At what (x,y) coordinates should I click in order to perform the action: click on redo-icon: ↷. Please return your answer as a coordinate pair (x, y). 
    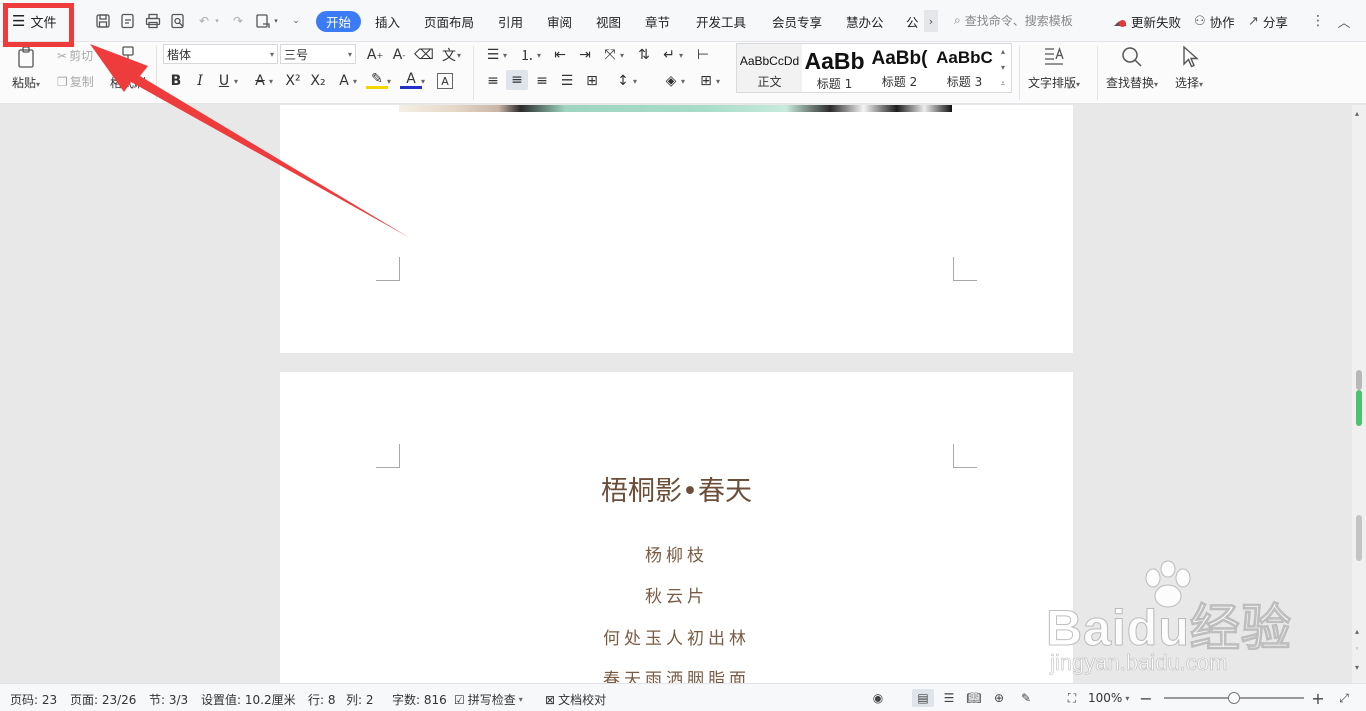
    Looking at the image, I should click on (238, 21).